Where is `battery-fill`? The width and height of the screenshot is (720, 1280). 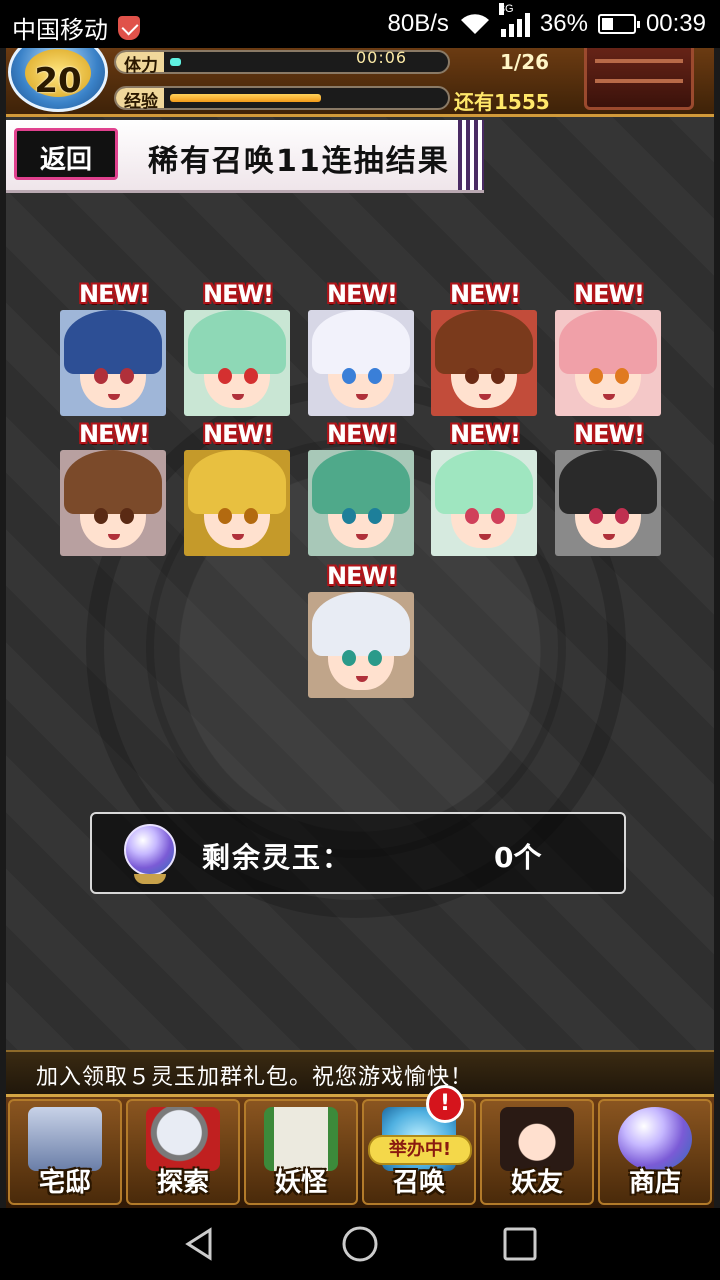
battery-fill is located at coordinates (607, 24).